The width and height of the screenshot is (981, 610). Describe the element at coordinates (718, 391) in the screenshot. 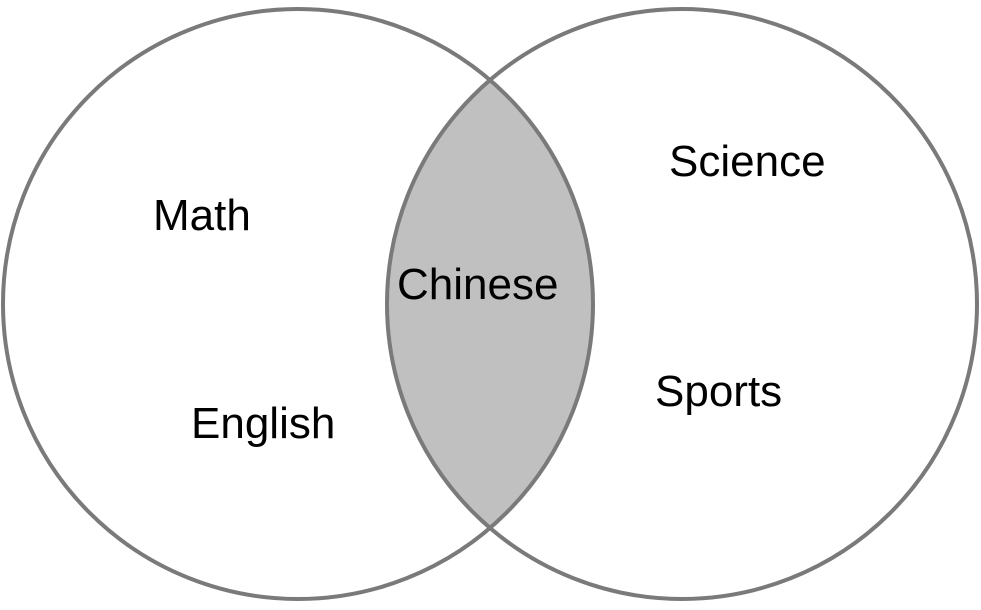

I see `right-item-sports: Sports` at that location.